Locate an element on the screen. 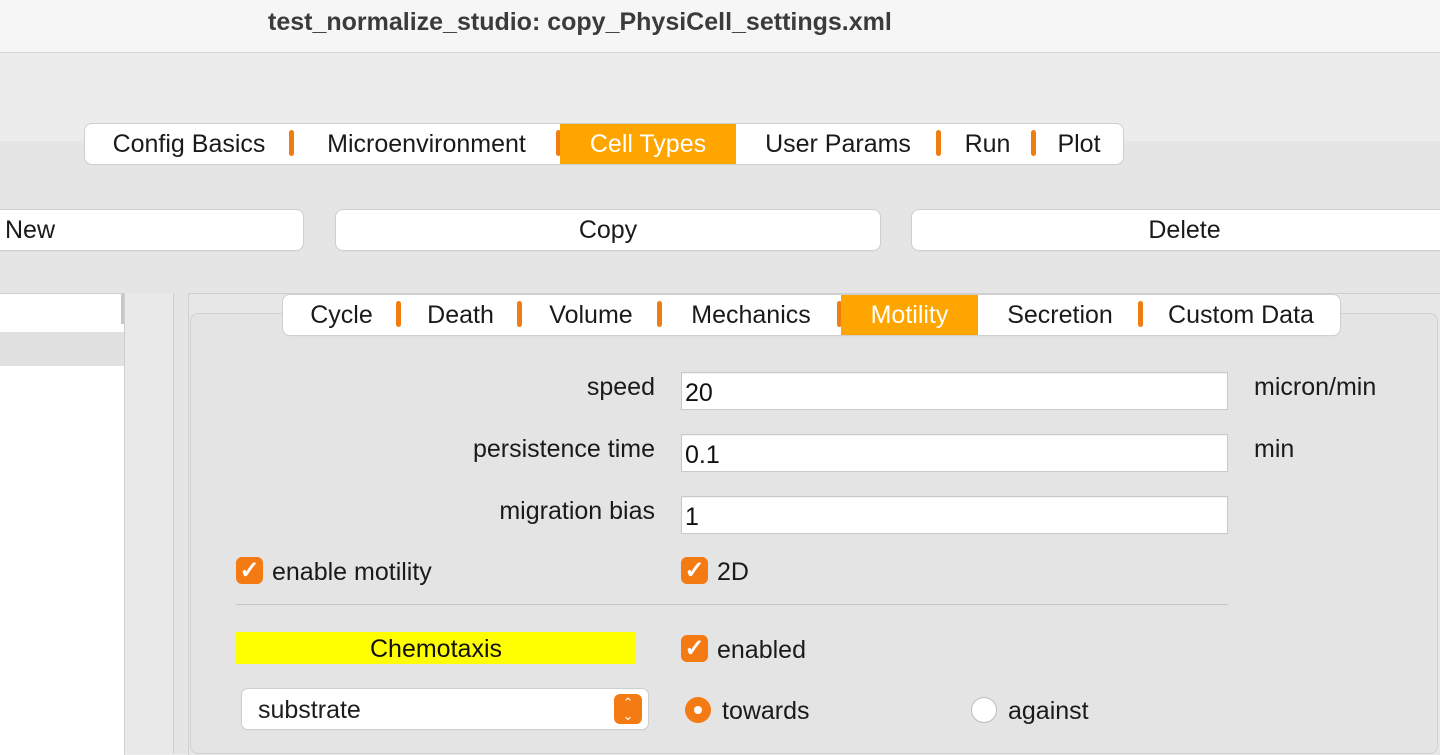 This screenshot has height=755, width=1440. chemotaxis-enabled-checkbox: ✓ is located at coordinates (694, 648).